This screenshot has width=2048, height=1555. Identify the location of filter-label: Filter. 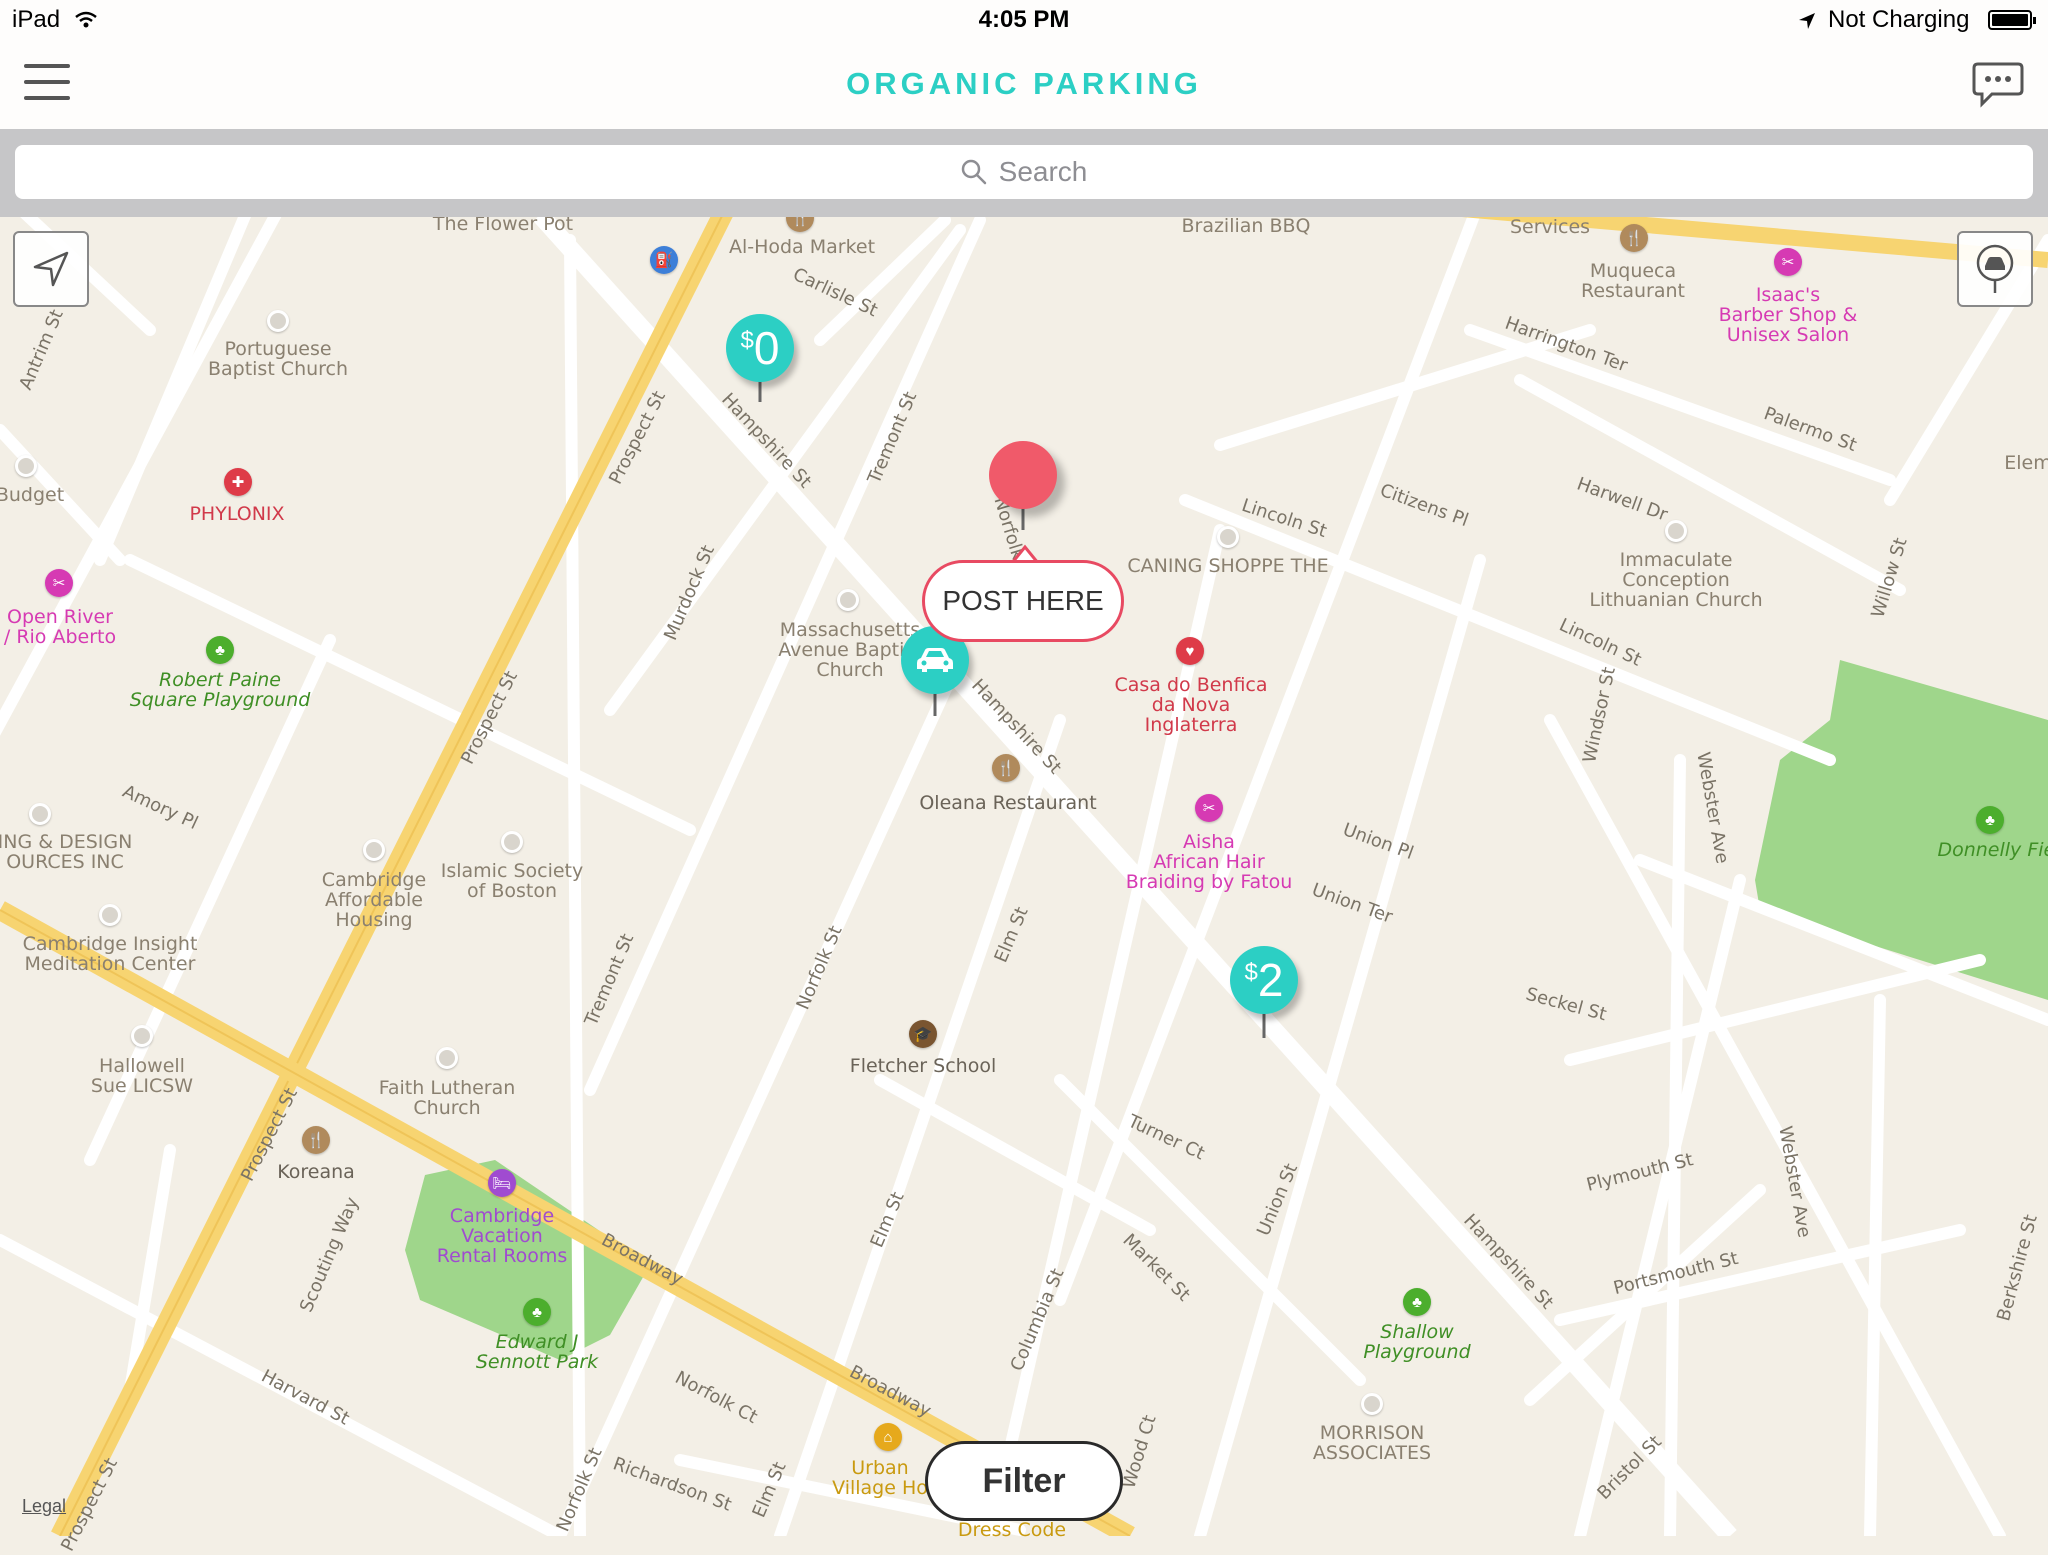
(1024, 1480).